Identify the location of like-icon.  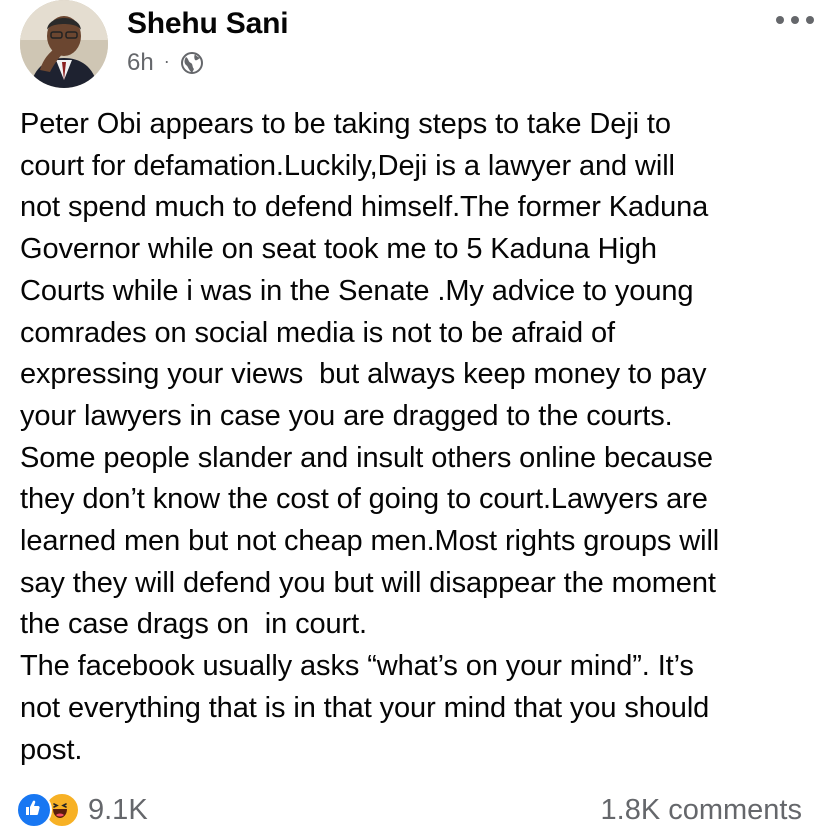
(34, 810).